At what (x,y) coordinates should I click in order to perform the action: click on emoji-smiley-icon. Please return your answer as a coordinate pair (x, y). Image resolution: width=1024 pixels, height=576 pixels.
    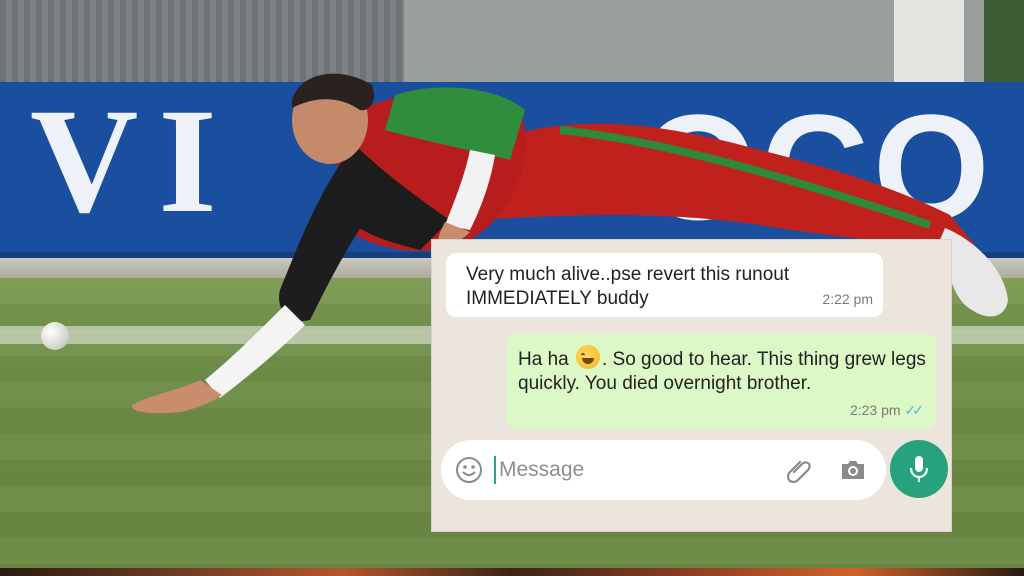
    Looking at the image, I should click on (469, 470).